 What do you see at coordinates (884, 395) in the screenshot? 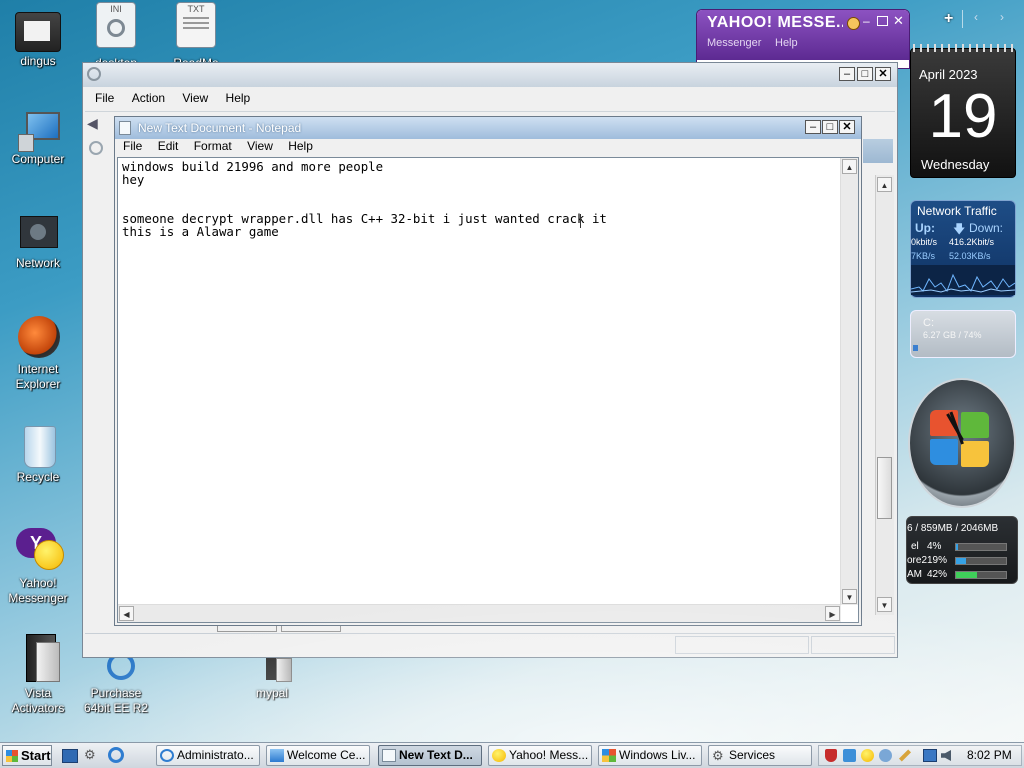
I see `services-list-scrollbar: ▲ ▼` at bounding box center [884, 395].